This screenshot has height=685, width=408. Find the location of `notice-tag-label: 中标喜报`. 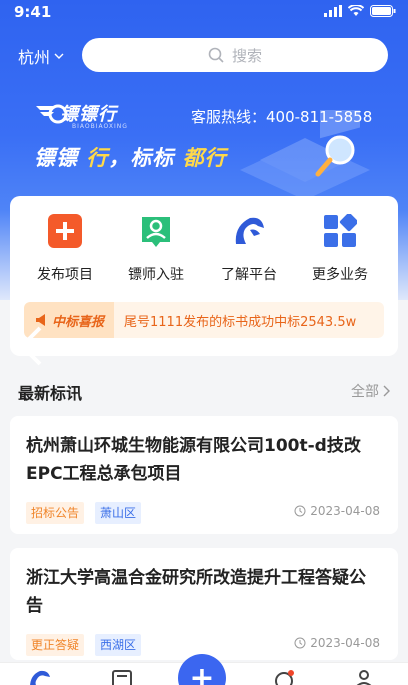

notice-tag-label: 中标喜报 is located at coordinates (78, 322).